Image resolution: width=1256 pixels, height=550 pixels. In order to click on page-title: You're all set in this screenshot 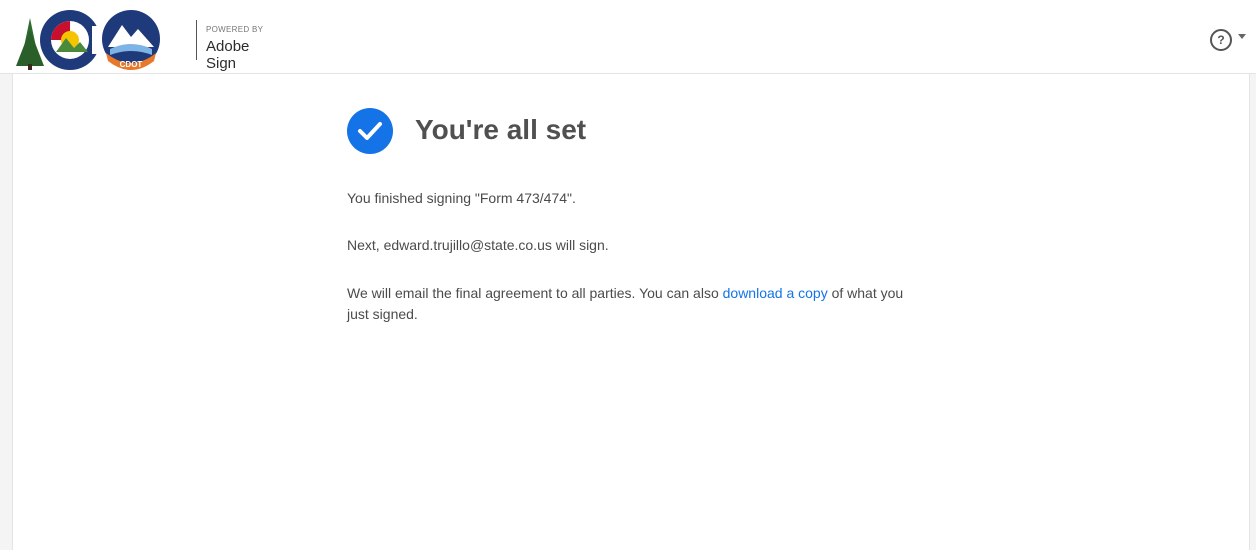, I will do `click(501, 129)`.